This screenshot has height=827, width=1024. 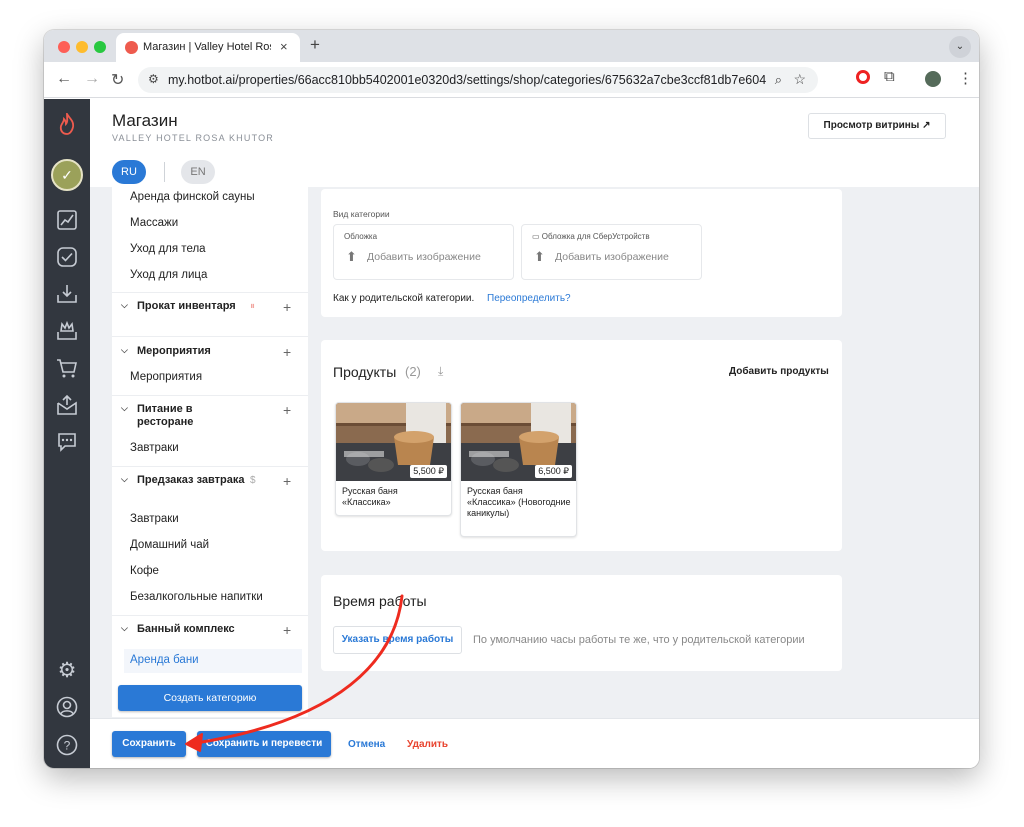 What do you see at coordinates (361, 236) in the screenshot?
I see `cover-caption: Обложка` at bounding box center [361, 236].